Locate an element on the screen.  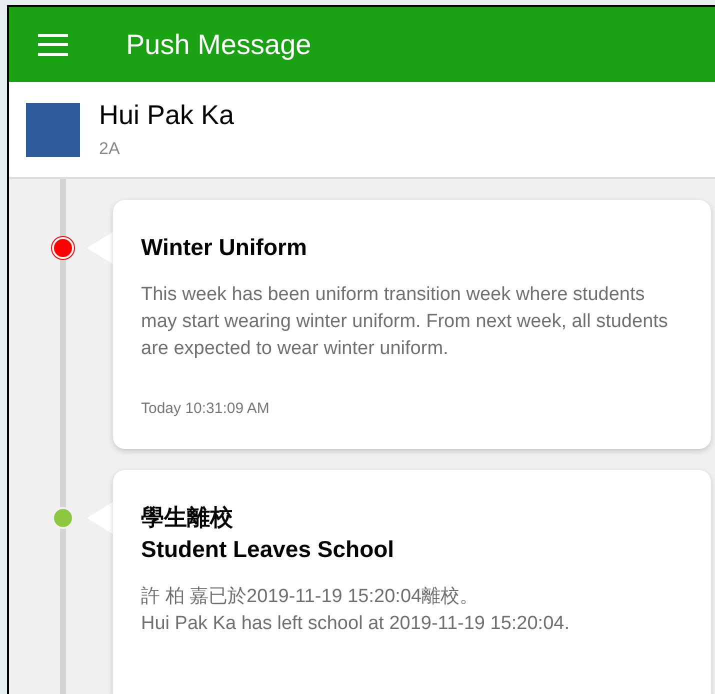
photo-placeholder is located at coordinates (53, 129).